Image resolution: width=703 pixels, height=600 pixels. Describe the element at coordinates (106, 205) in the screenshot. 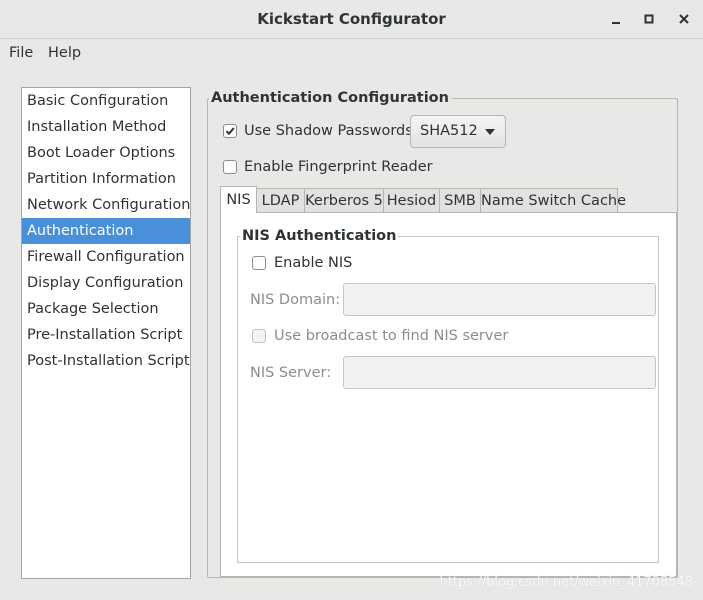

I see `sidebar-item-network-configuration: Network Configuration` at that location.